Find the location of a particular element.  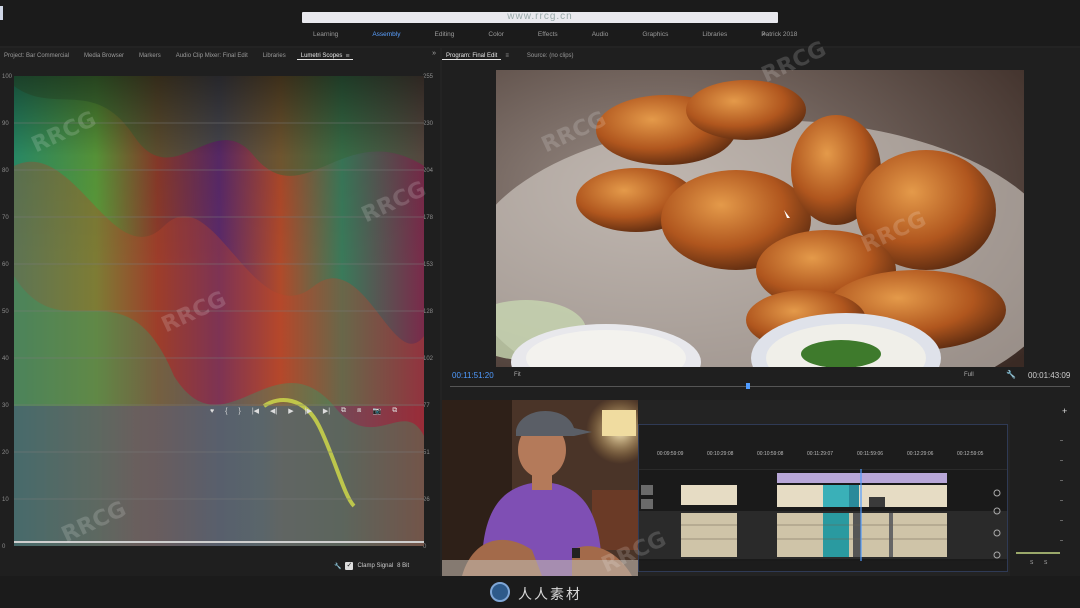

left-panel-tab-0: Project: Bar Commercial is located at coordinates (40, 56).